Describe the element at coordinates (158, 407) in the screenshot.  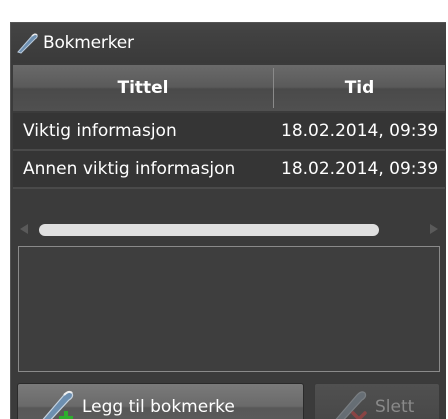
I see `add-bookmark-label: Legg til bokmerke` at that location.